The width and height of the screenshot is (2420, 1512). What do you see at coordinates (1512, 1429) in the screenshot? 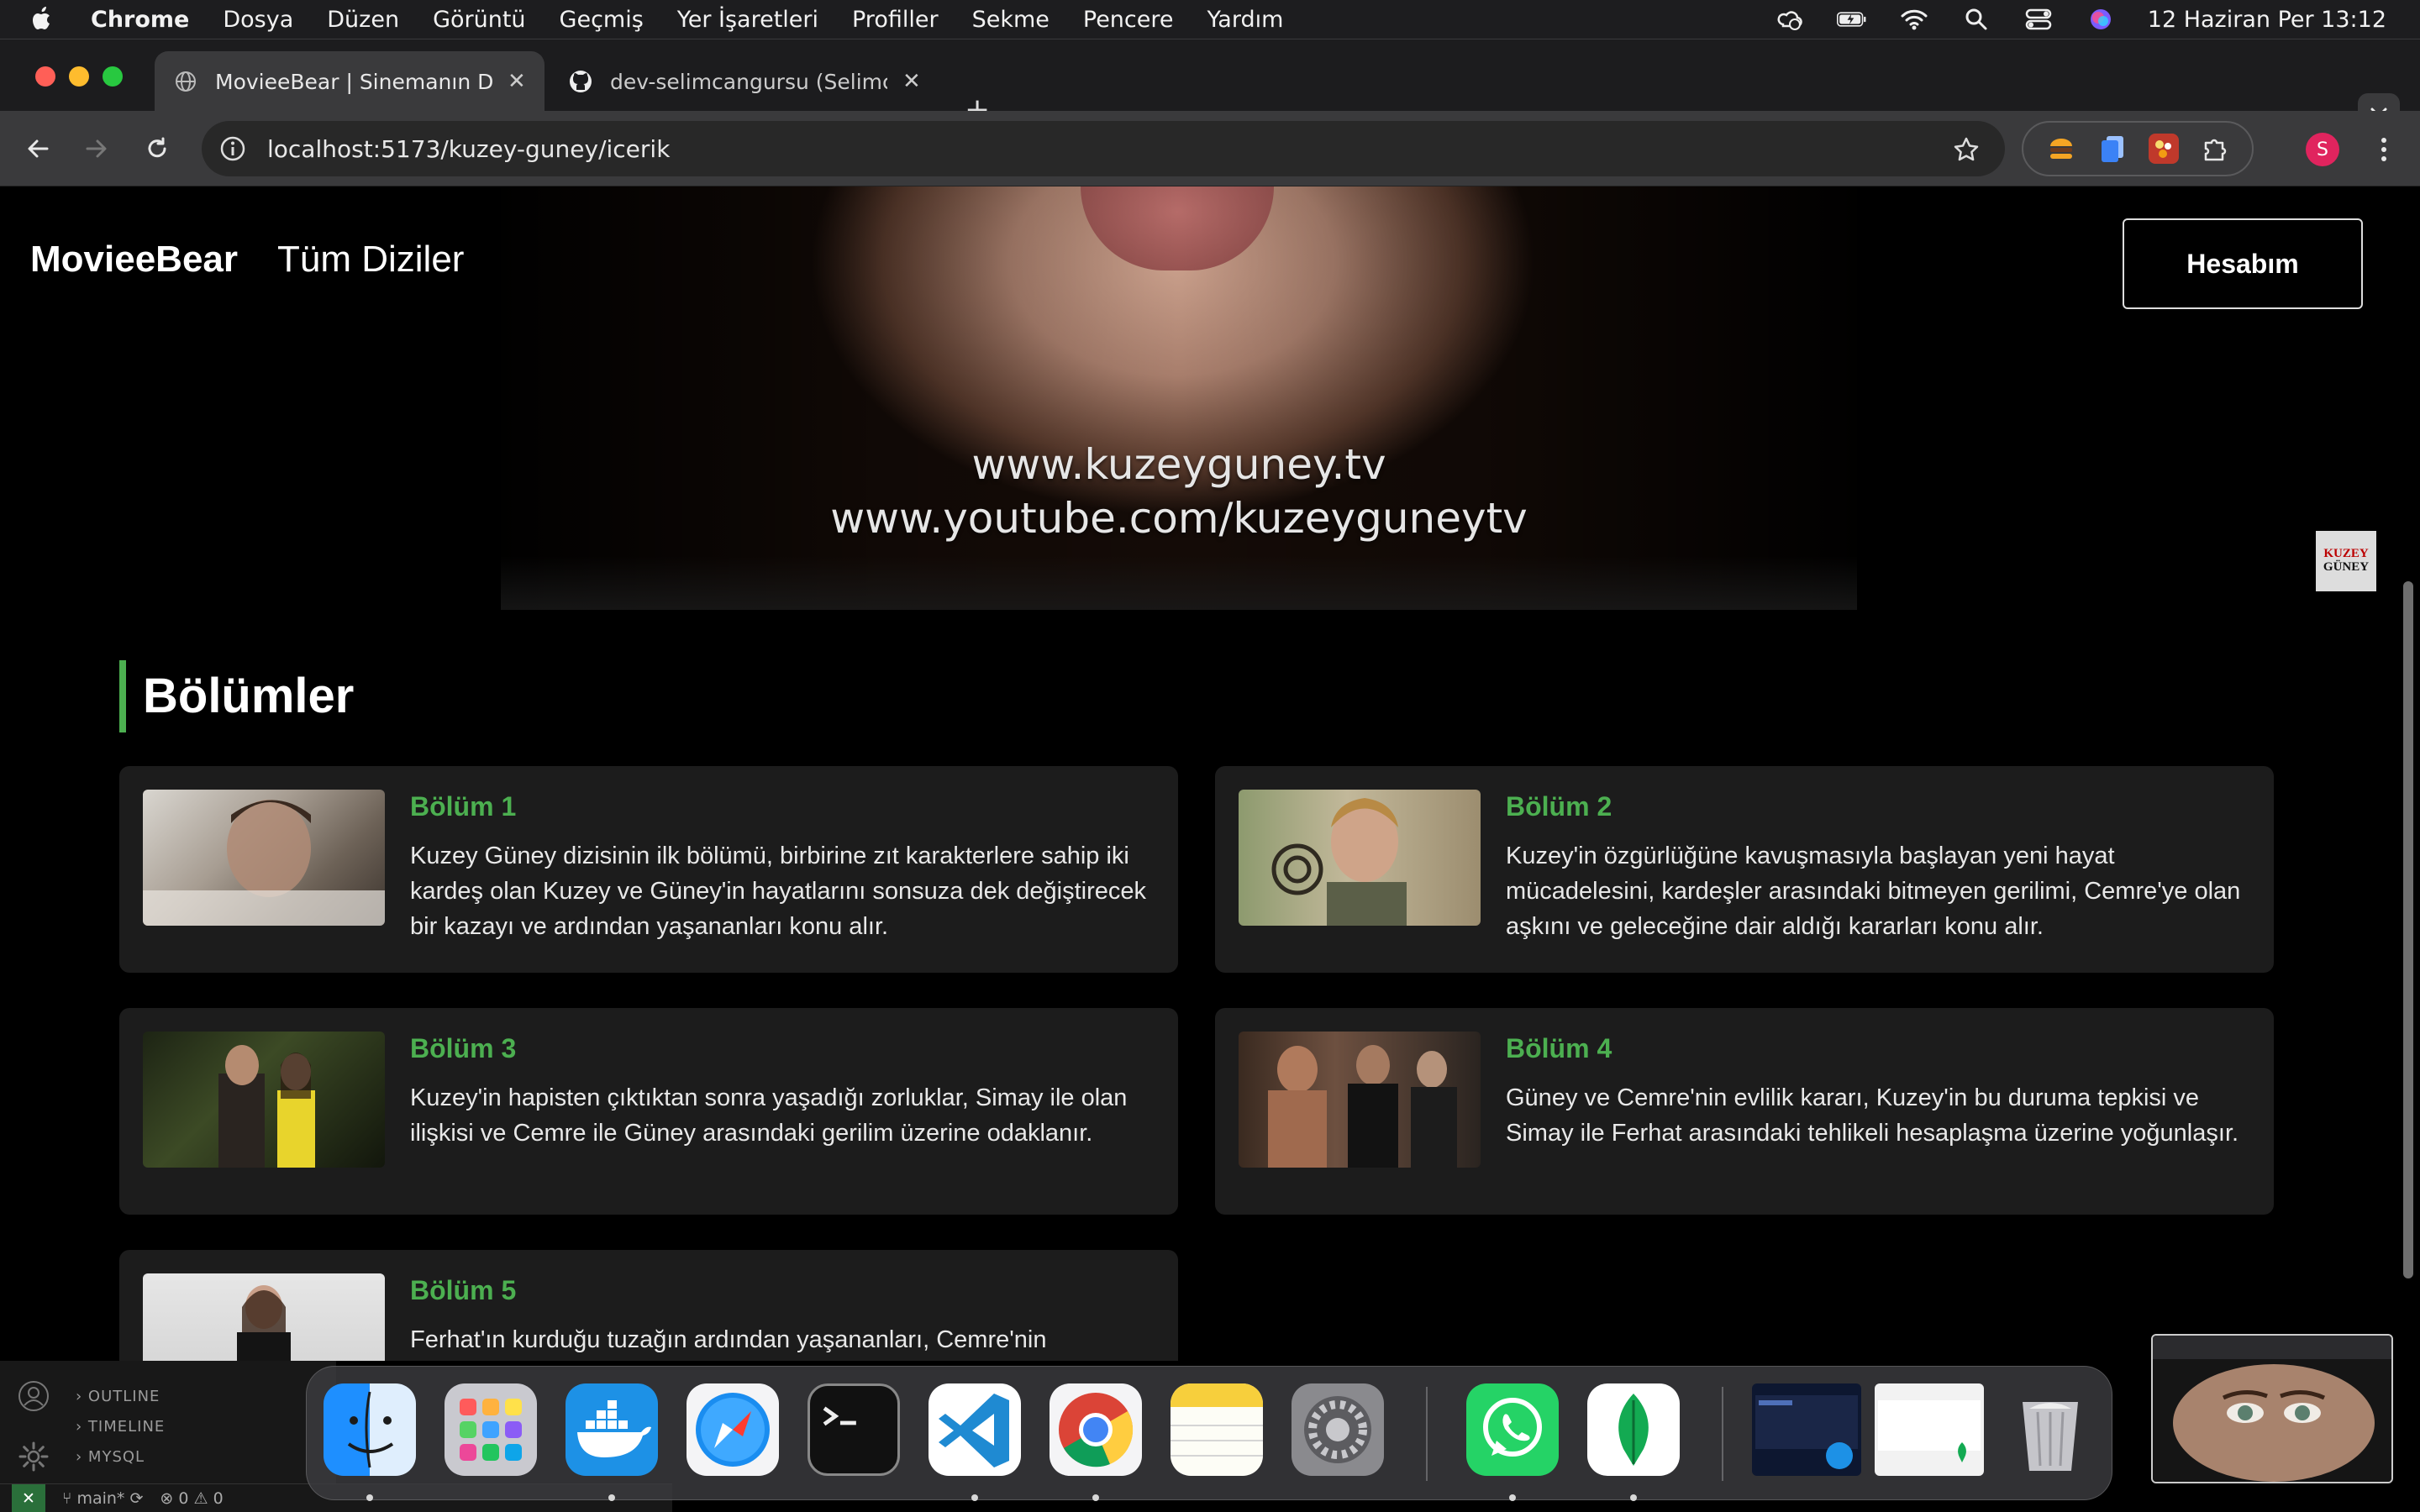
I see `whatsapp-icon` at bounding box center [1512, 1429].